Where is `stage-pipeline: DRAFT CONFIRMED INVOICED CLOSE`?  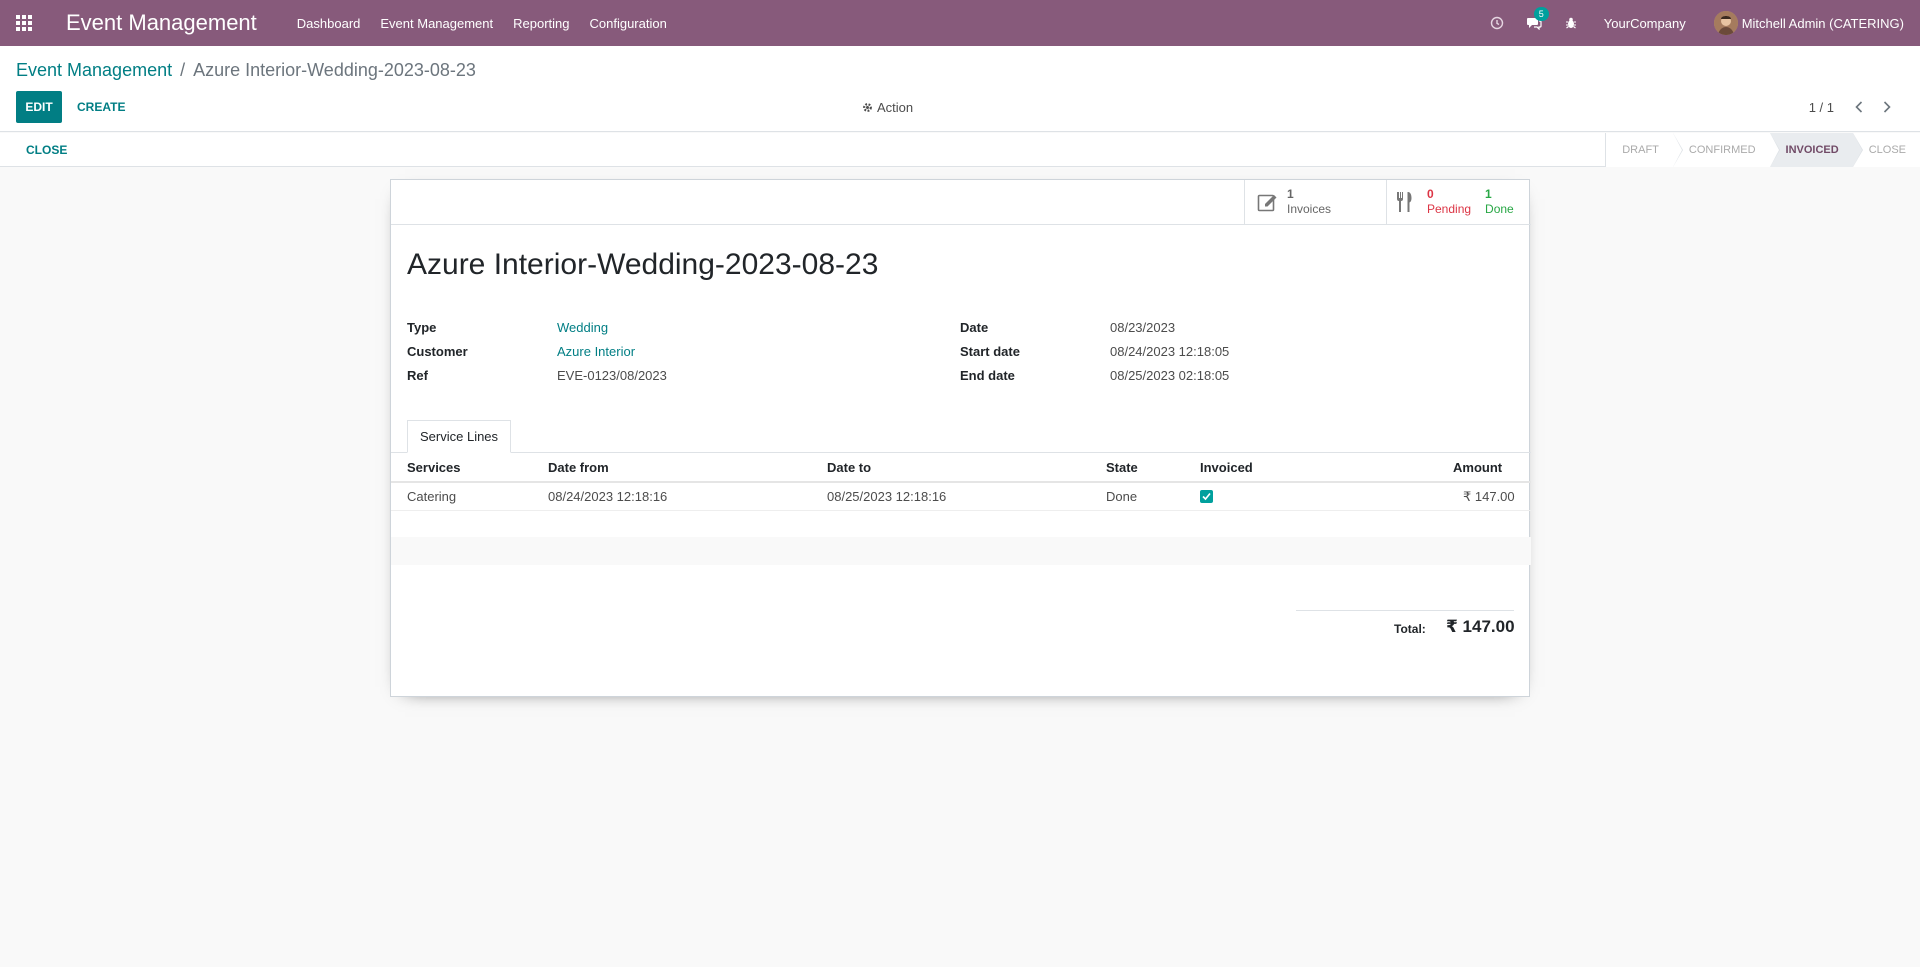 stage-pipeline: DRAFT CONFIRMED INVOICED CLOSE is located at coordinates (1762, 150).